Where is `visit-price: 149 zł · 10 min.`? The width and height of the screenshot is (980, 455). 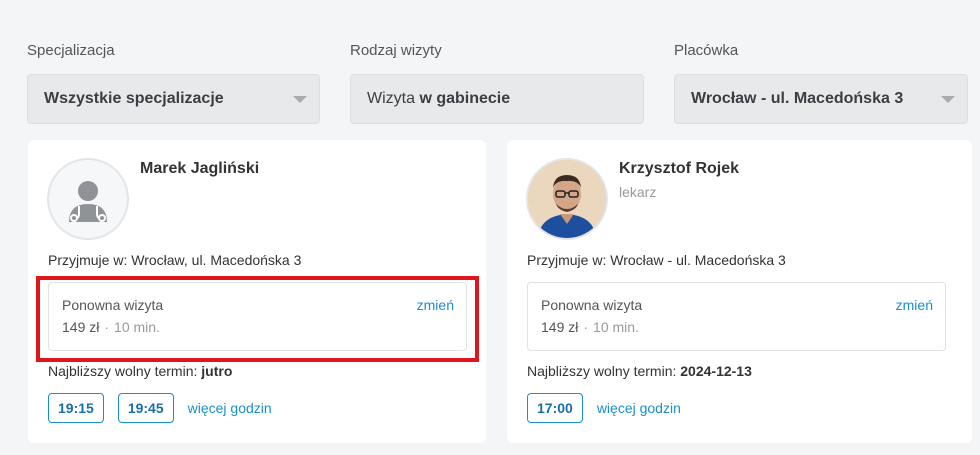 visit-price: 149 zł · 10 min. is located at coordinates (590, 327).